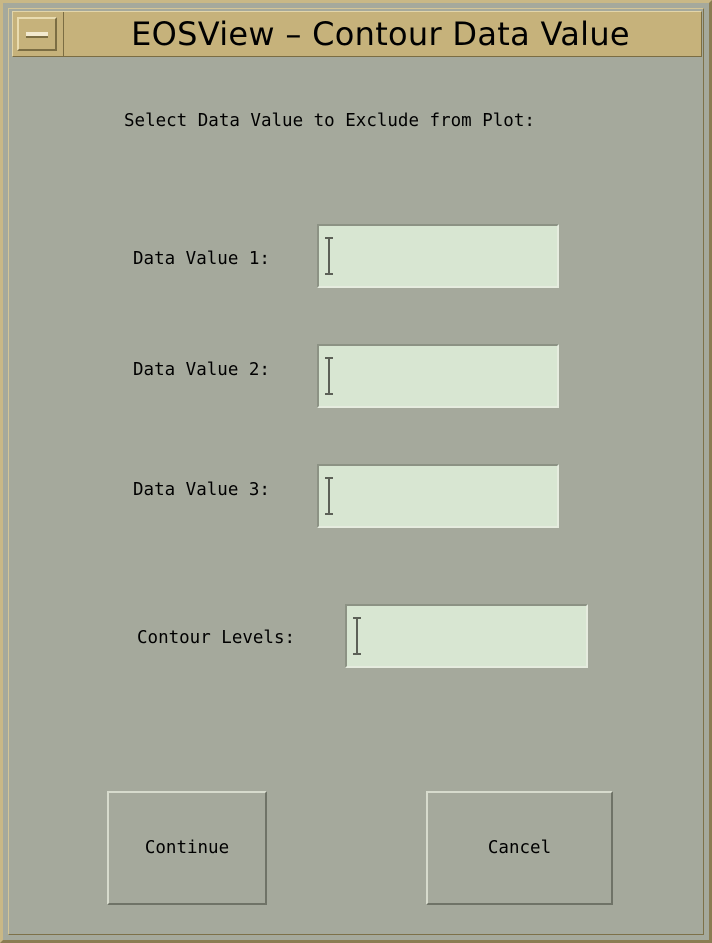 The height and width of the screenshot is (943, 712). I want to click on data-value-2-input, so click(443, 376).